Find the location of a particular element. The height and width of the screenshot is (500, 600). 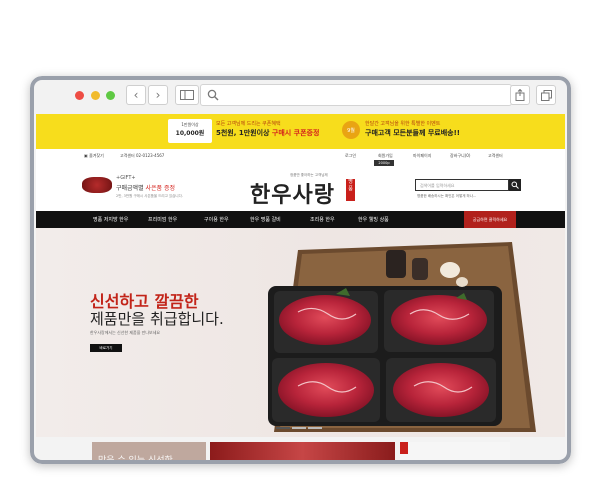

gift-meat-image is located at coordinates (97, 185).